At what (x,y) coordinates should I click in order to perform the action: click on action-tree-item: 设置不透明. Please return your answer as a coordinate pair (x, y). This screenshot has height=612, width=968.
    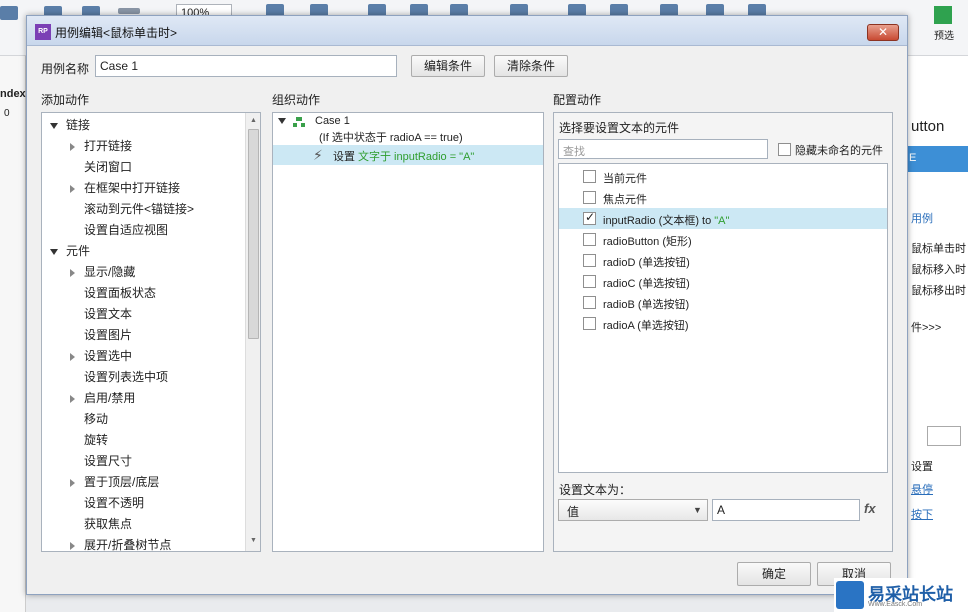
    Looking at the image, I should click on (142, 503).